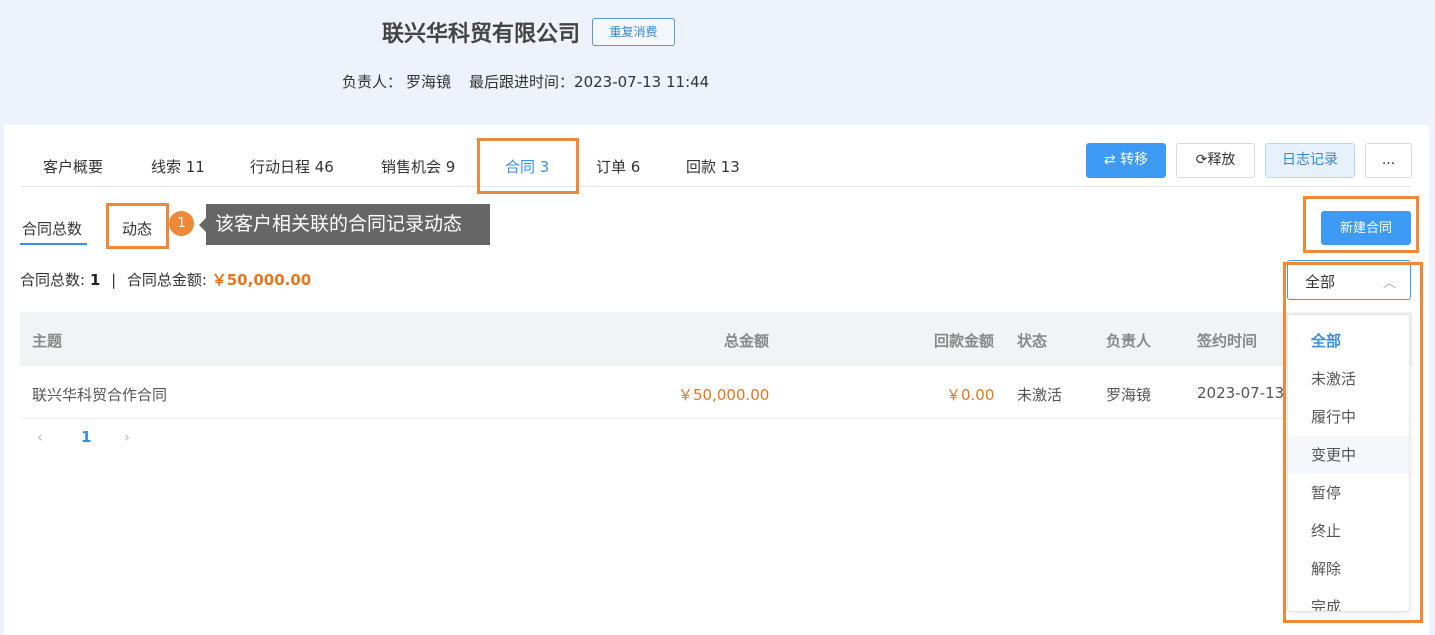 This screenshot has width=1435, height=635. I want to click on amount-label: 合同总金额:, so click(166, 280).